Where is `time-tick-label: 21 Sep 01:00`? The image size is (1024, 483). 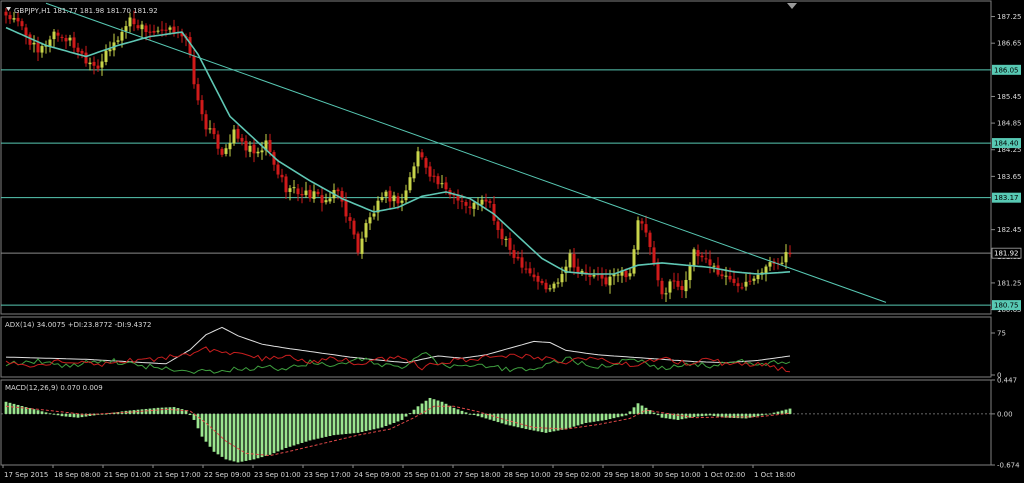
time-tick-label: 21 Sep 01:00 is located at coordinates (127, 475).